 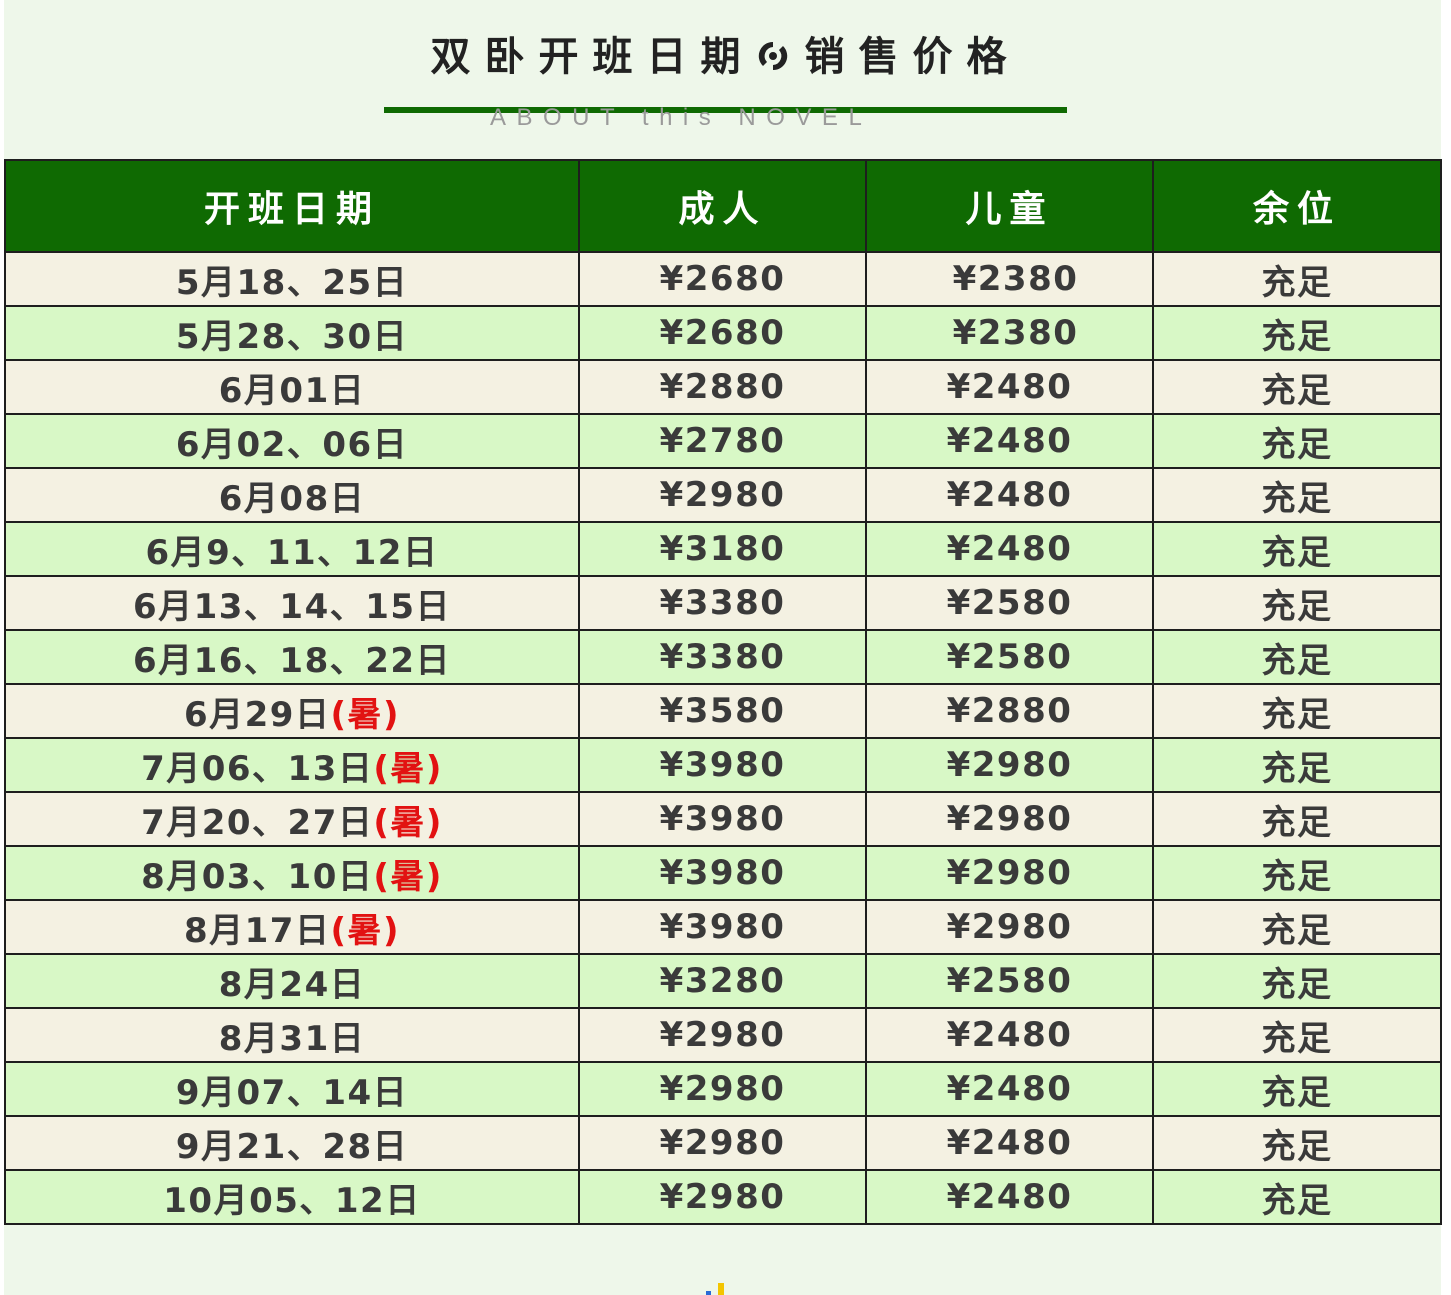 I want to click on date-text: 9月21、28日, so click(x=292, y=1146).